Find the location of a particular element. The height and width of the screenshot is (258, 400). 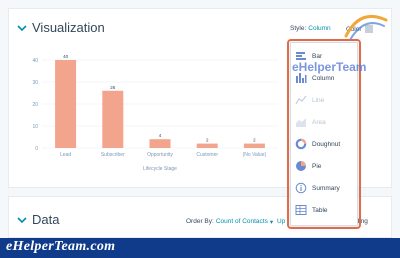

data-title: Data is located at coordinates (46, 219).